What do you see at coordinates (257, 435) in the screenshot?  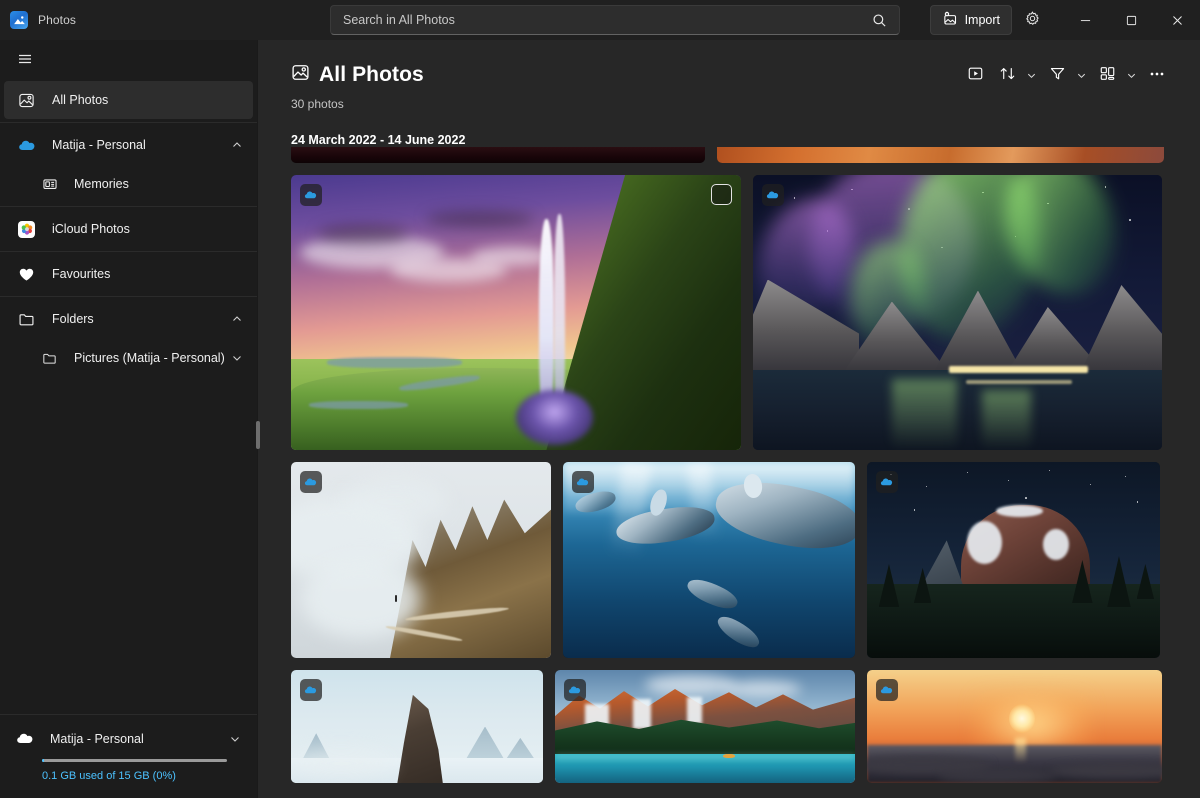 I see `sidebar-resize-handle` at bounding box center [257, 435].